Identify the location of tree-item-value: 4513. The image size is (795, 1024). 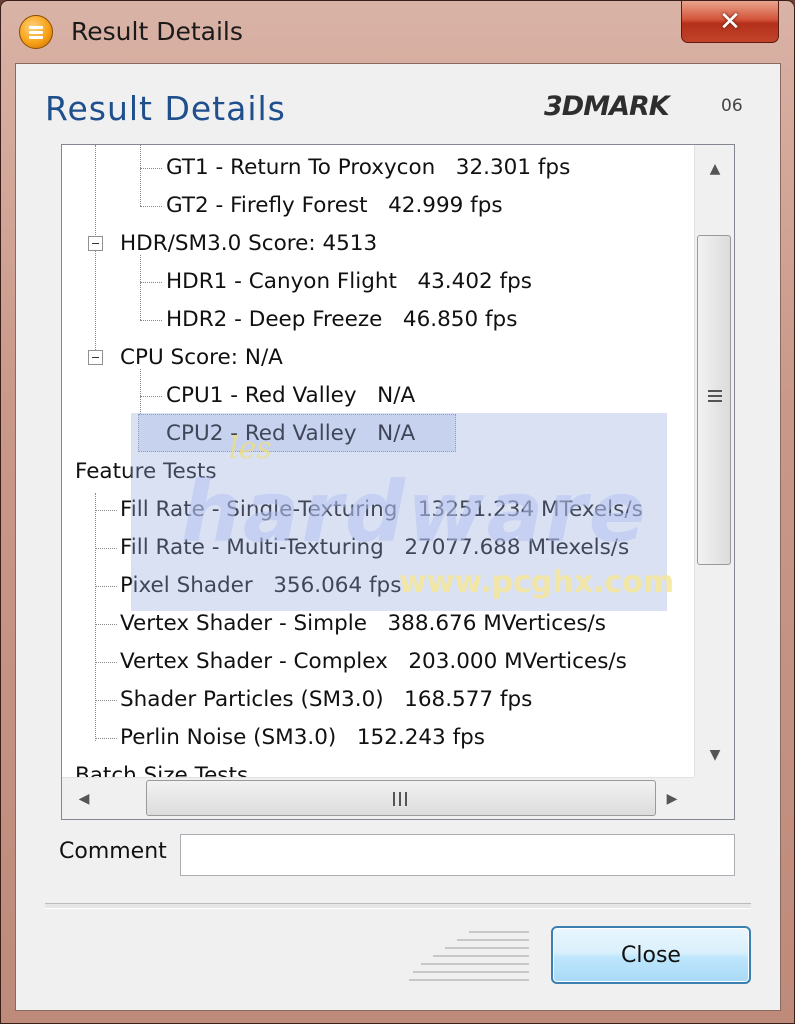
(350, 243).